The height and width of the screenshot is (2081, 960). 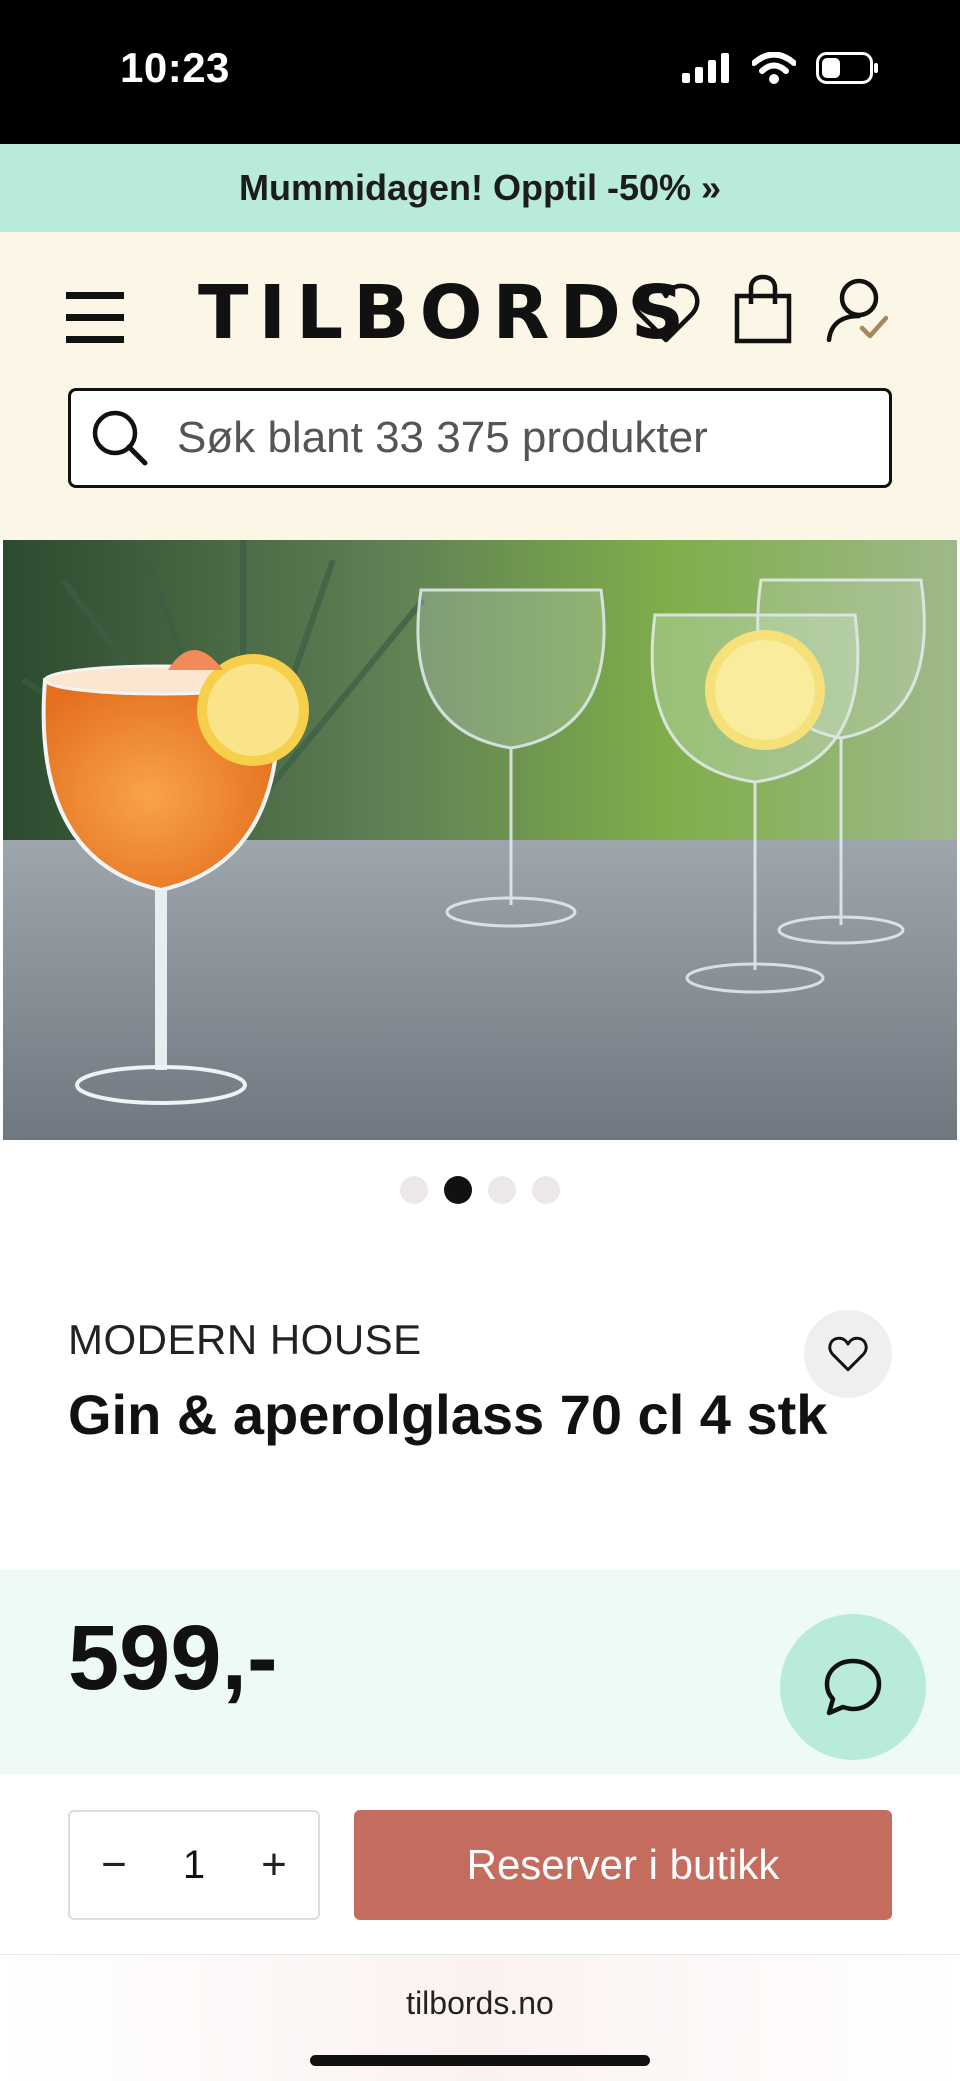 I want to click on search-icon, so click(x=120, y=438).